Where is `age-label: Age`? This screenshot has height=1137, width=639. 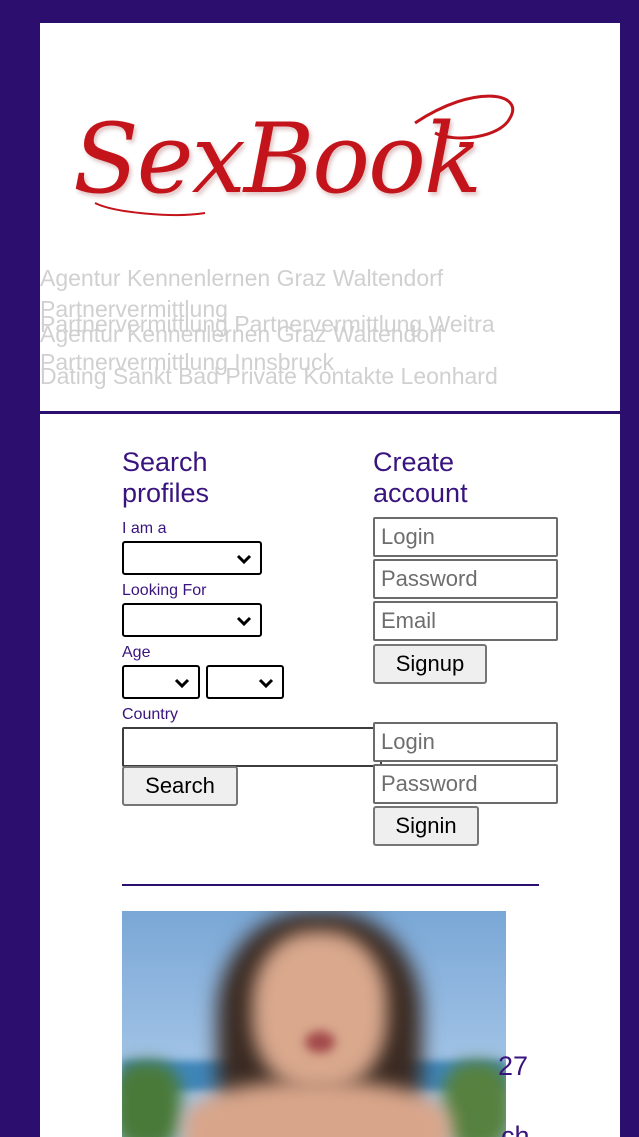 age-label: Age is located at coordinates (136, 652).